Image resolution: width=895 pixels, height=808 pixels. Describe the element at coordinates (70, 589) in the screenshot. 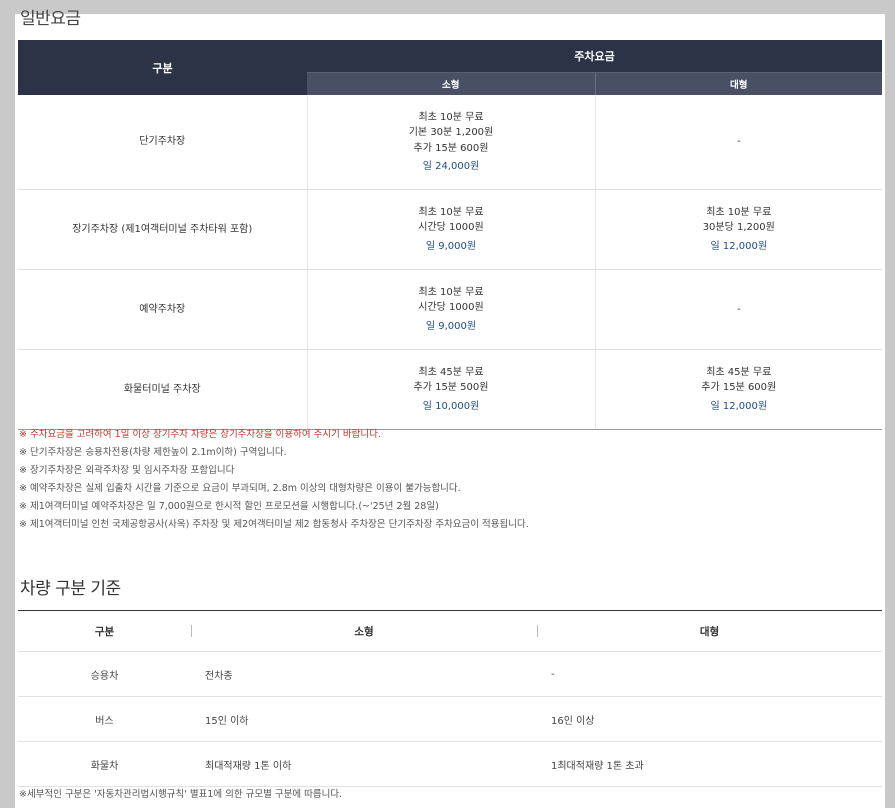

I see `section-title-vehicle-classification: 차량 구분 기준` at that location.